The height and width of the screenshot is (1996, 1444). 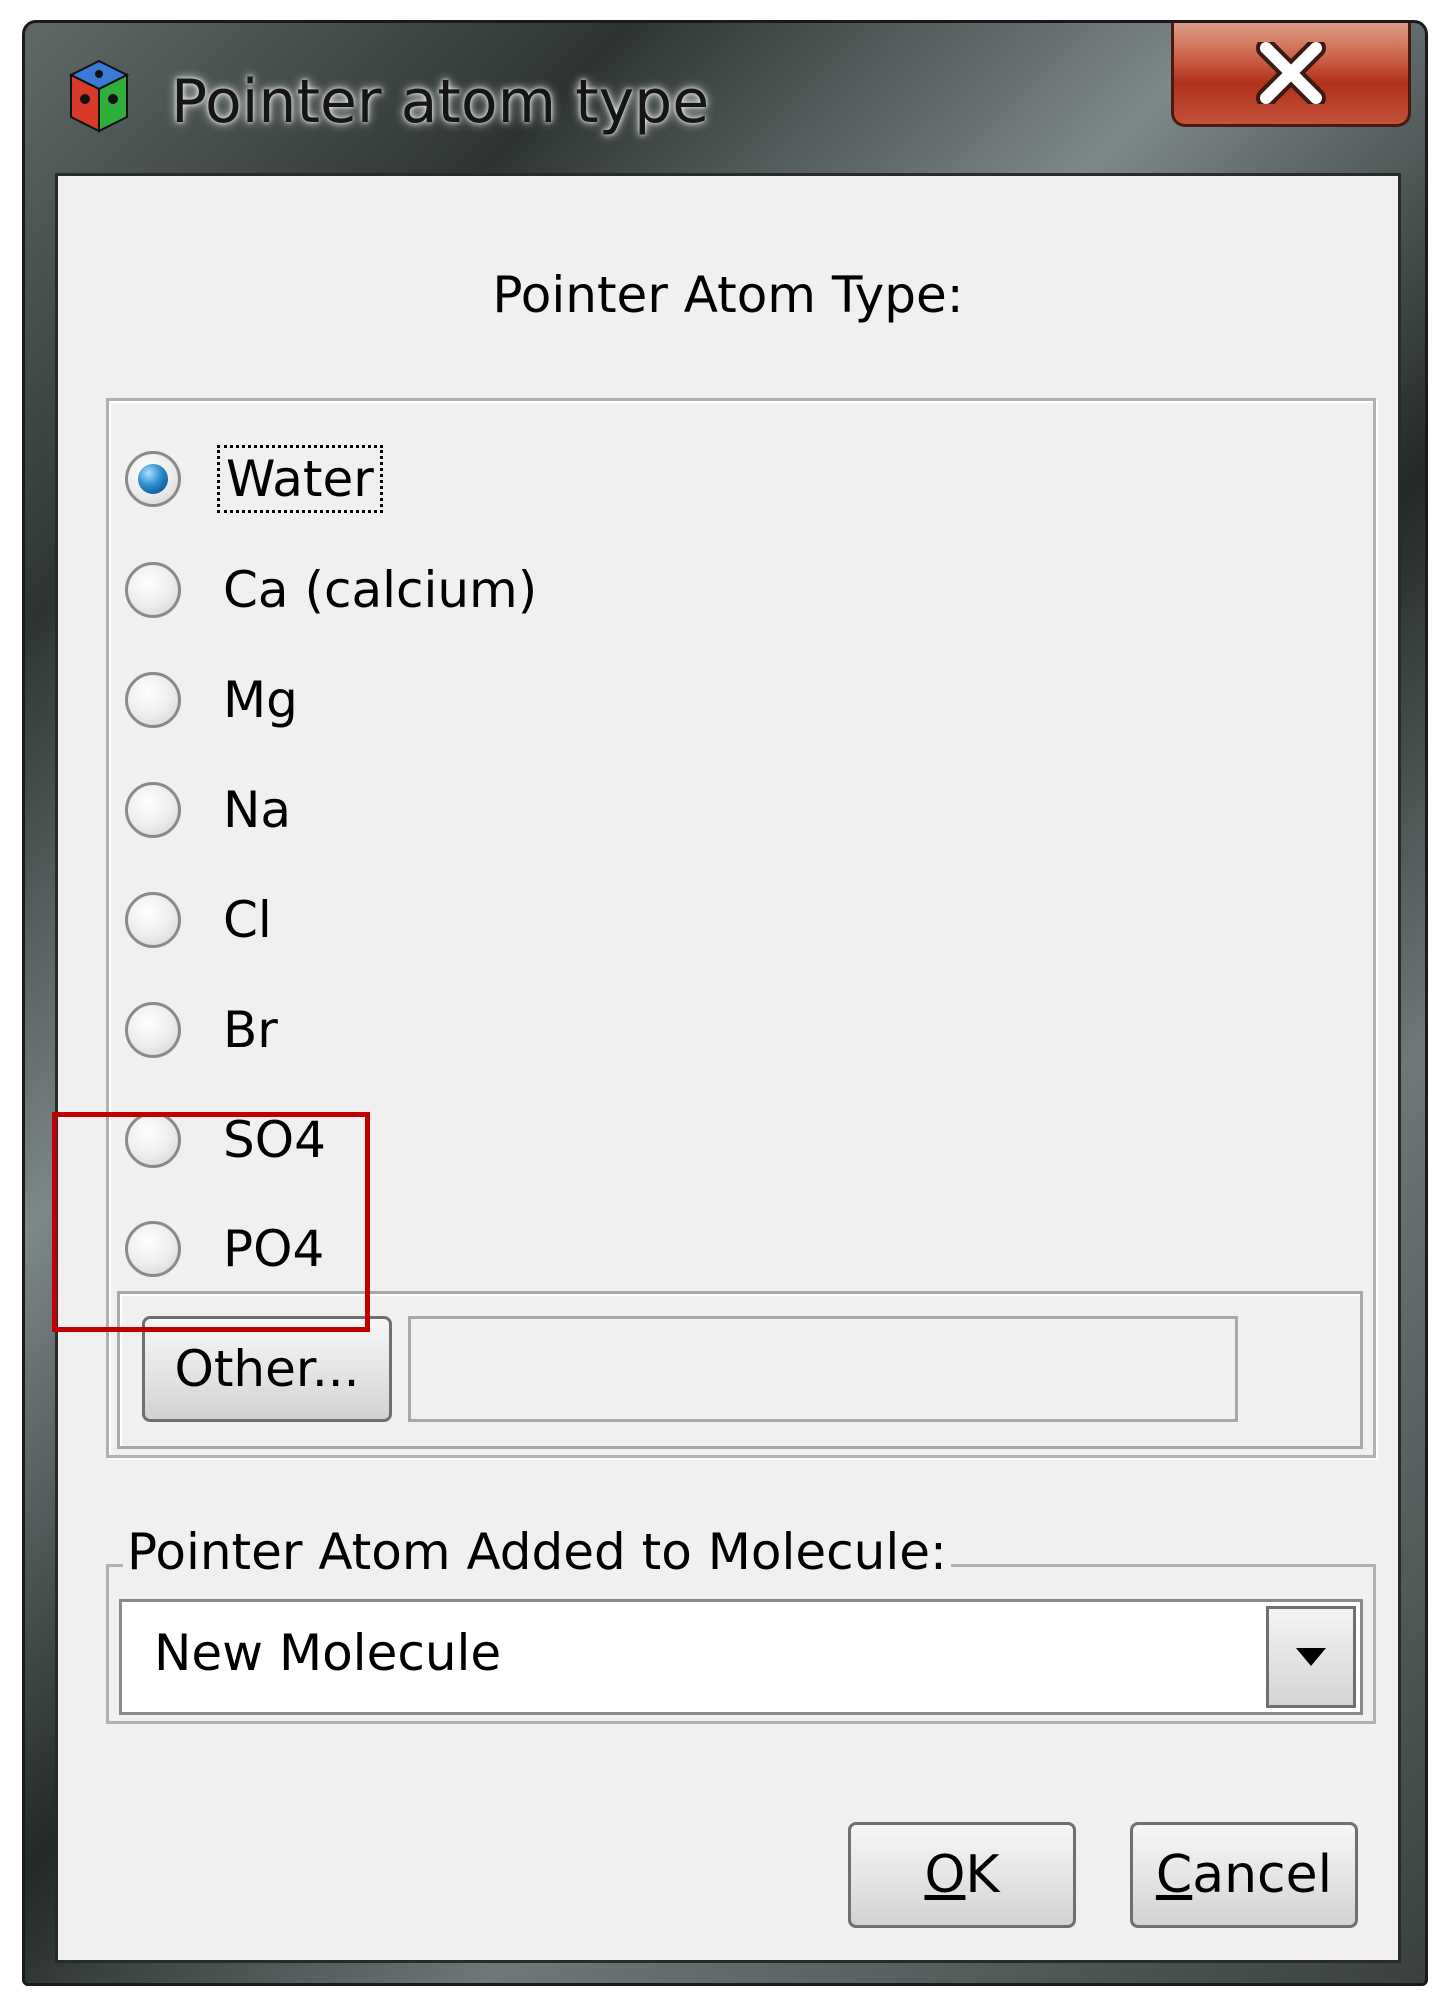 I want to click on chevron-down-icon, so click(x=1311, y=1657).